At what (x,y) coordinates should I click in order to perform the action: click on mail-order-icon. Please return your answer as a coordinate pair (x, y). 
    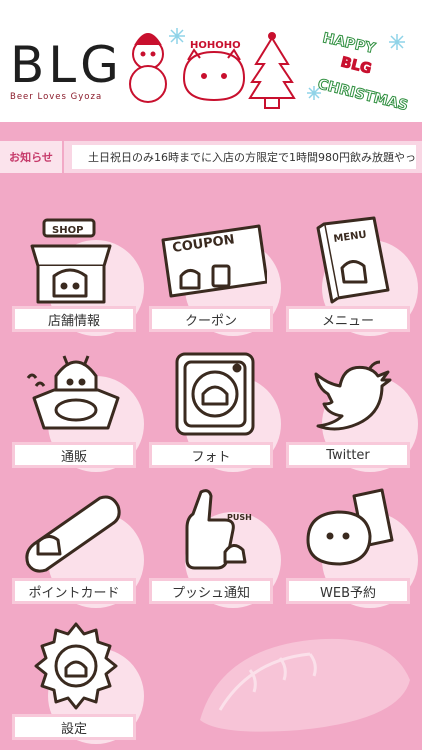
    Looking at the image, I should click on (73, 392).